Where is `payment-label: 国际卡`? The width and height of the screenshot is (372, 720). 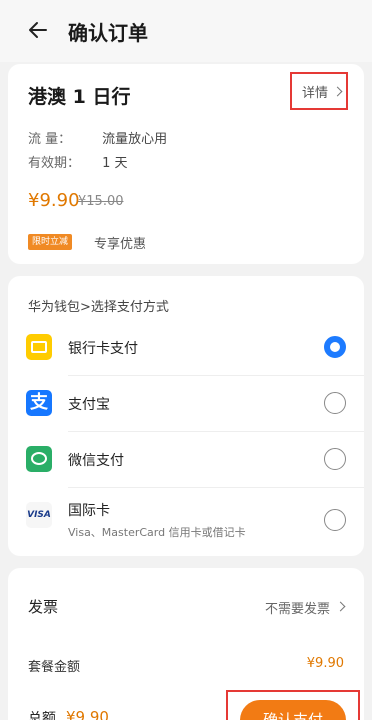
payment-label: 国际卡 is located at coordinates (89, 511).